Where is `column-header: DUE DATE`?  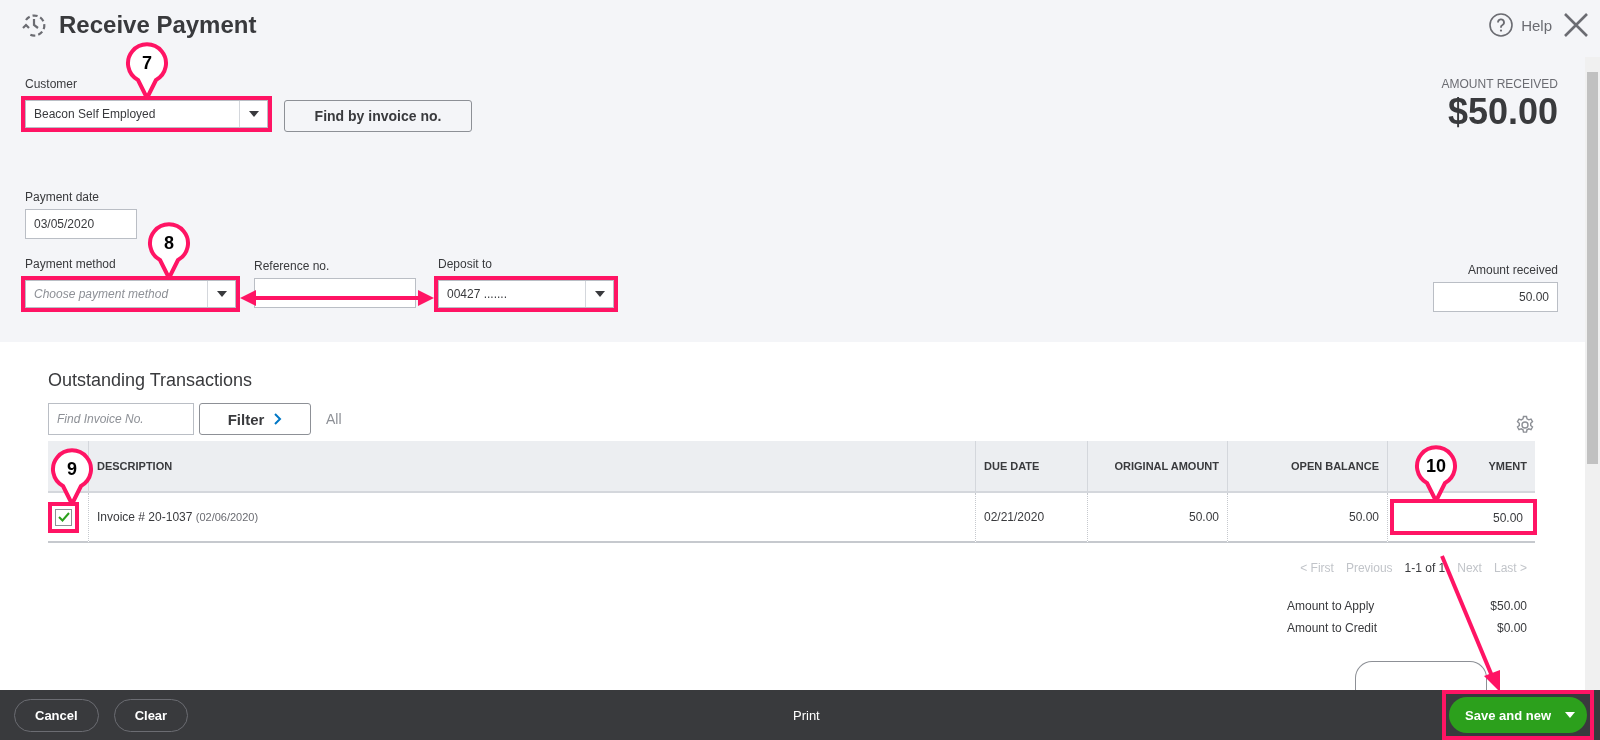 column-header: DUE DATE is located at coordinates (1031, 467).